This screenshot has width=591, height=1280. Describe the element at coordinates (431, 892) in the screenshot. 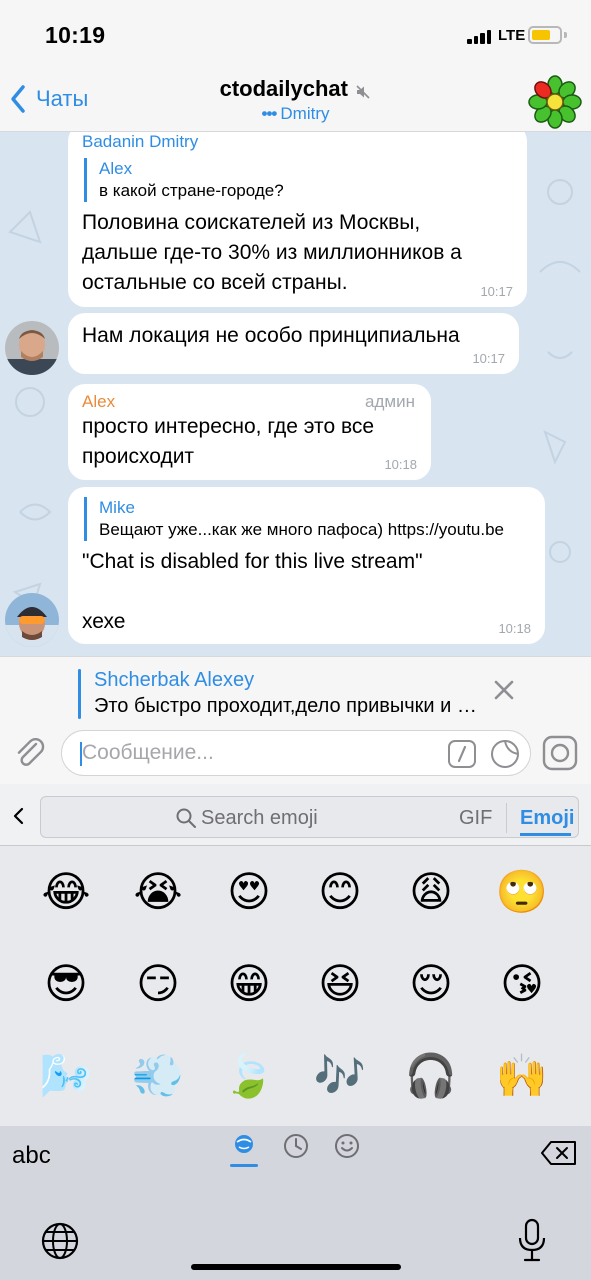

I see `emoji-key: 😩` at that location.